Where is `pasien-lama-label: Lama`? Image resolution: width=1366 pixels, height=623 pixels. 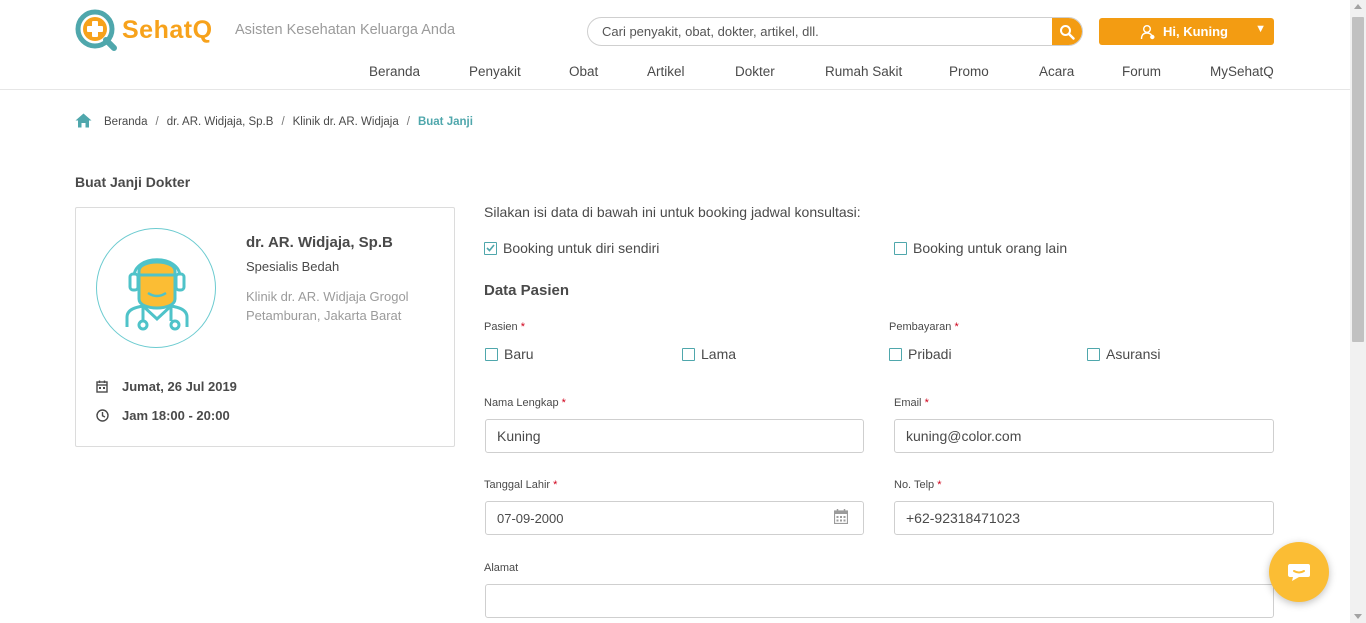 pasien-lama-label: Lama is located at coordinates (719, 354).